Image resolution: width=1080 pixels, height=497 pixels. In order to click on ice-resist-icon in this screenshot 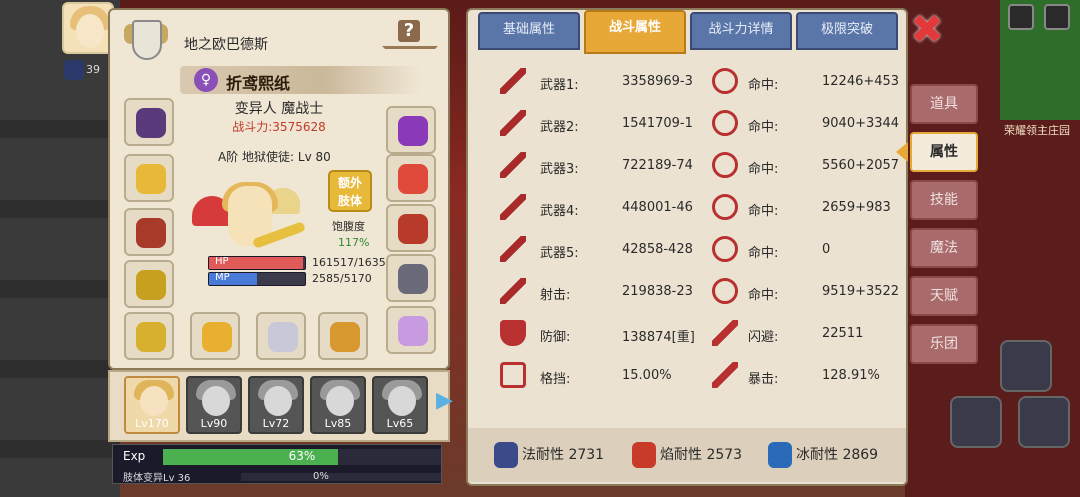, I will do `click(780, 455)`.